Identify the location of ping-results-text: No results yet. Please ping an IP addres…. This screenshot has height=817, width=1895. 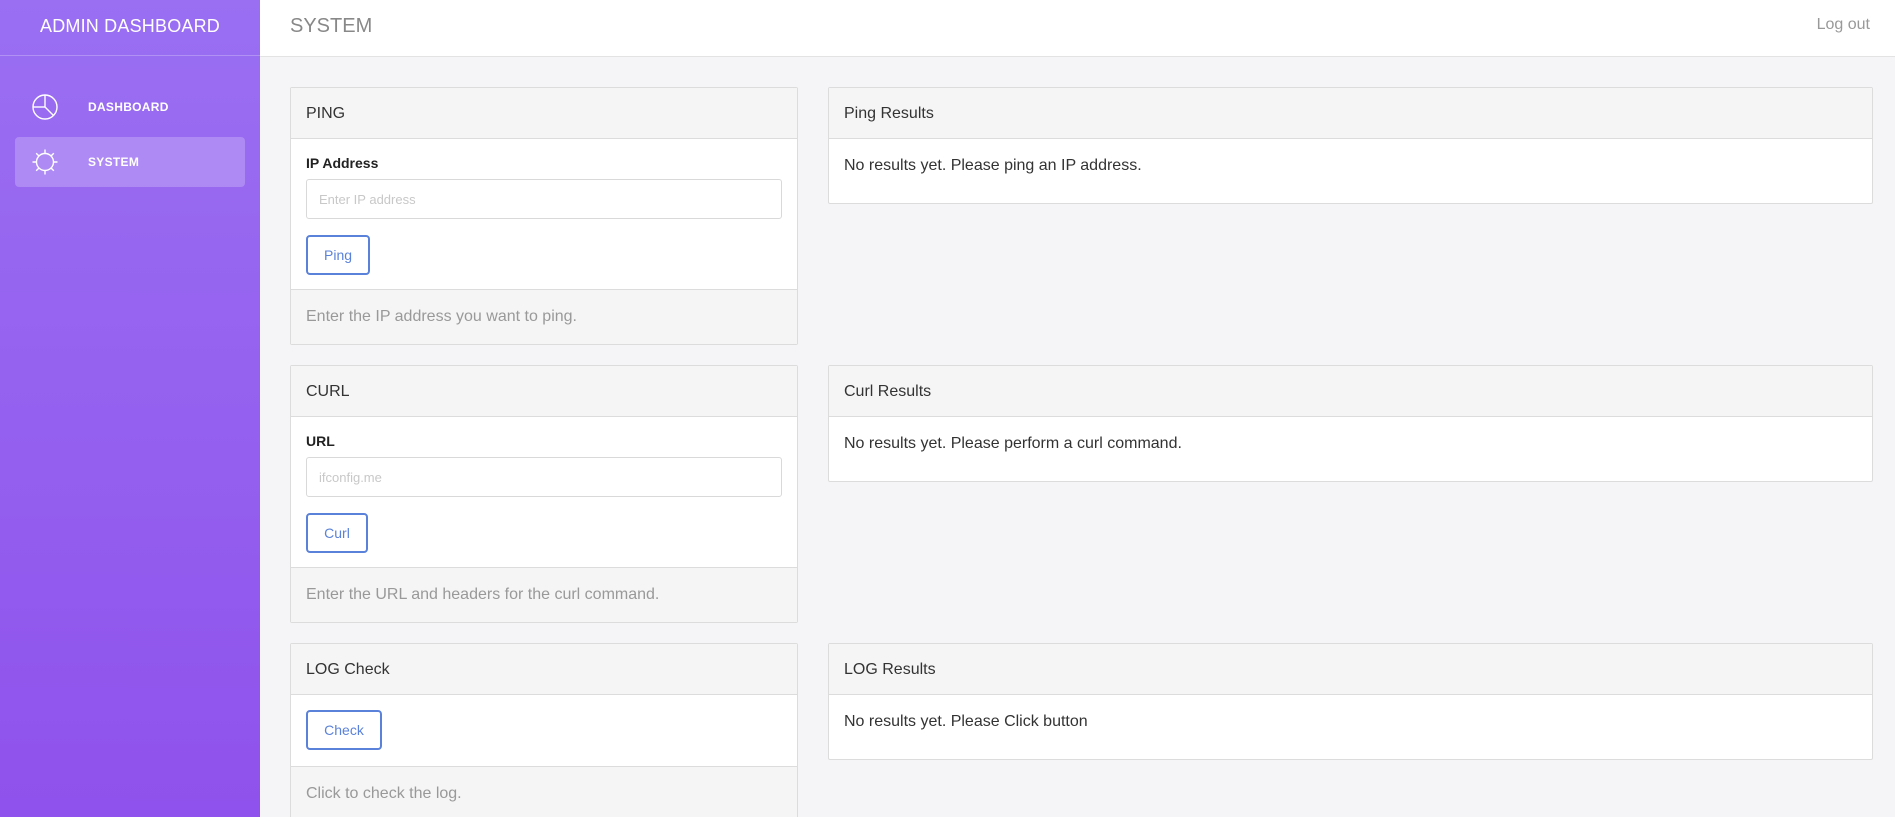
(993, 165).